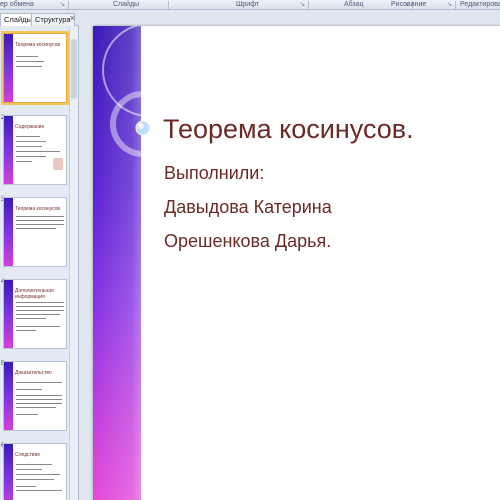 The image size is (500, 500). What do you see at coordinates (126, 5) in the screenshot?
I see `ribbon-group-slides: Слайды` at bounding box center [126, 5].